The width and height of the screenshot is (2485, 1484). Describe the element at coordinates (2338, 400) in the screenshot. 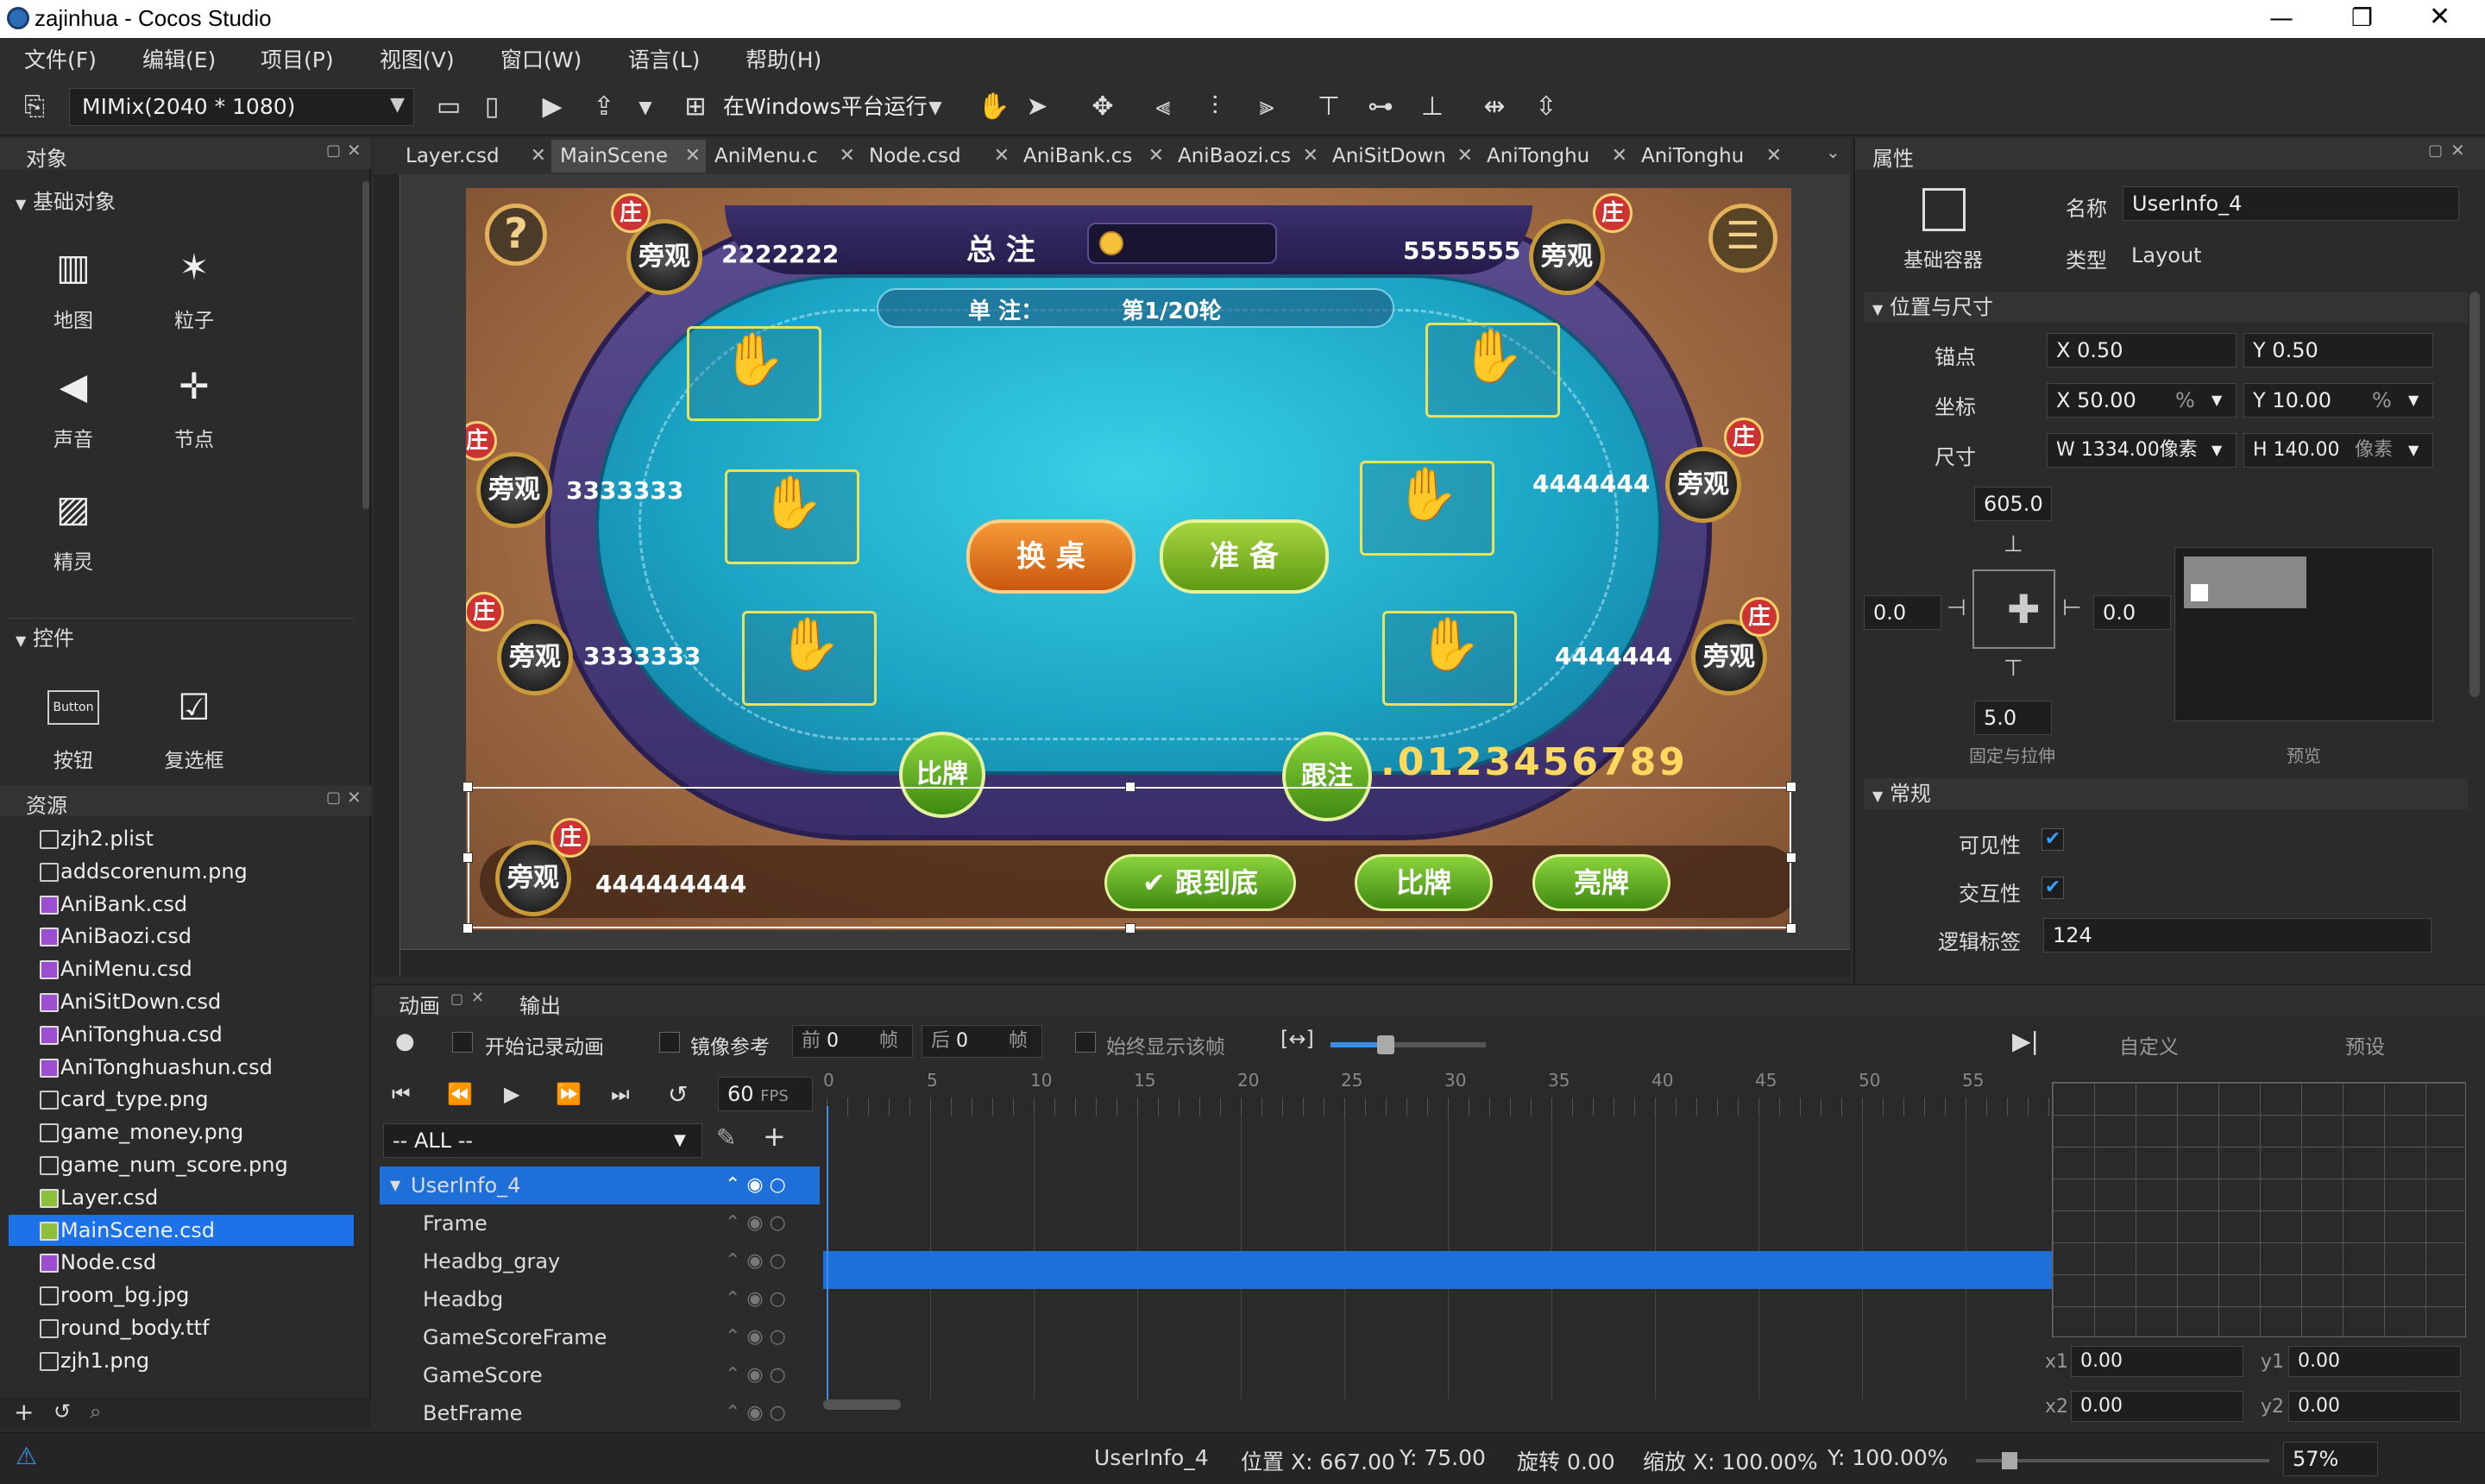

I see `coord-y-field: Y 10.00% ▼` at that location.